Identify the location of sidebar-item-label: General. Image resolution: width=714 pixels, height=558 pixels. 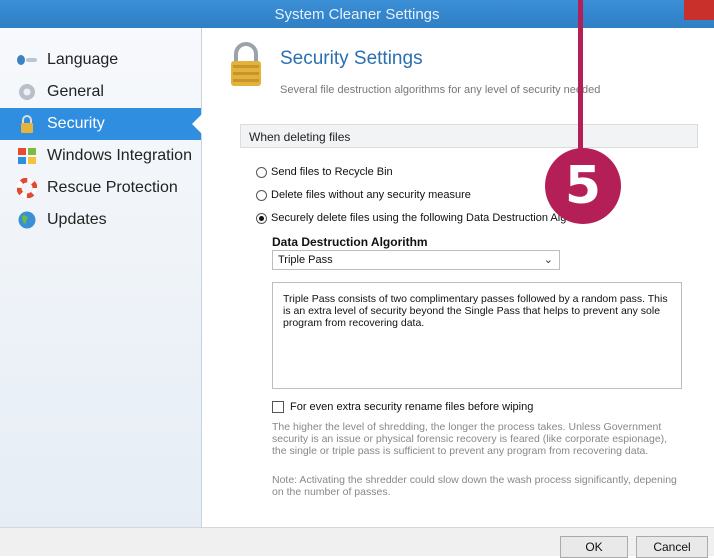
(75, 91).